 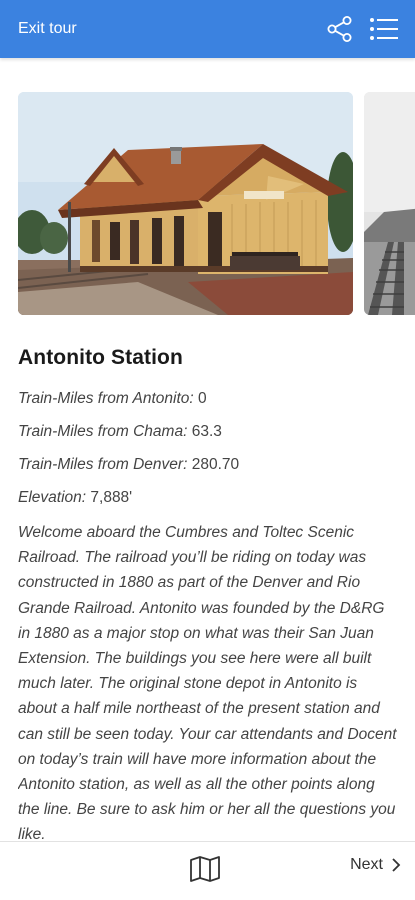 What do you see at coordinates (103, 464) in the screenshot?
I see `fact-label: Train-Miles from Denver:` at bounding box center [103, 464].